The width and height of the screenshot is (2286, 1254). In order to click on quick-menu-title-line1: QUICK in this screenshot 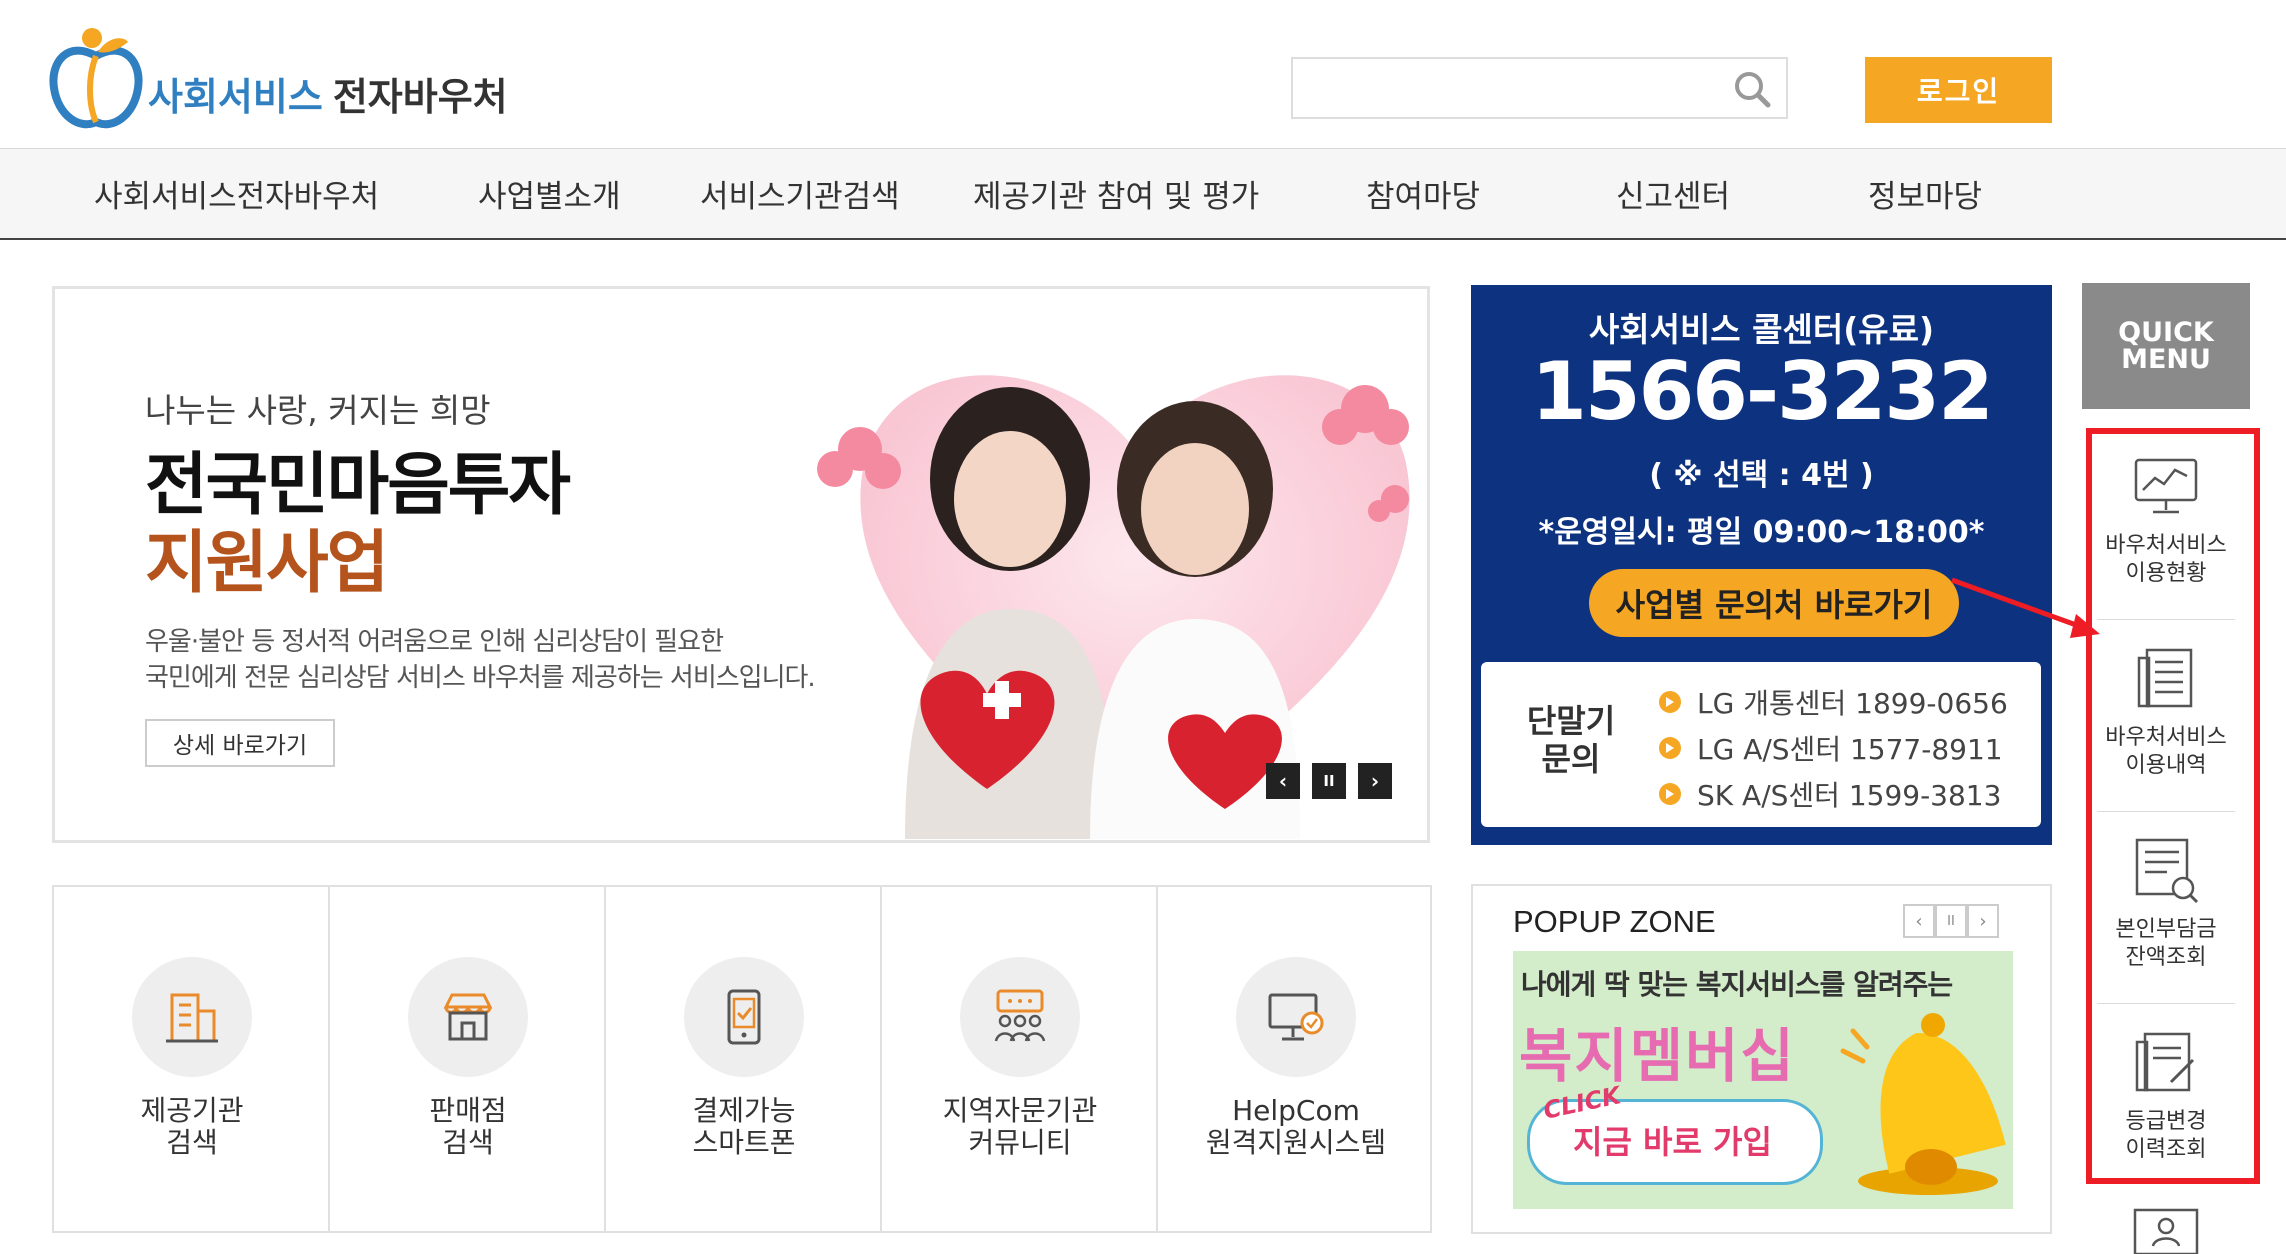, I will do `click(2166, 332)`.